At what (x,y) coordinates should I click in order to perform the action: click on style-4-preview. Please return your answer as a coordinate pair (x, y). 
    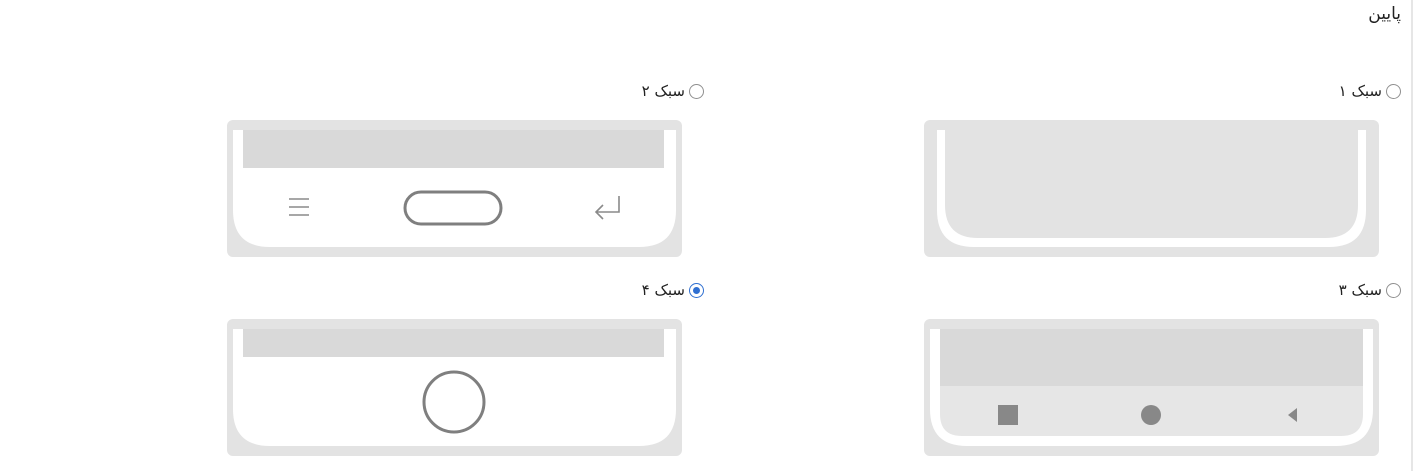
    Looking at the image, I should click on (454, 387).